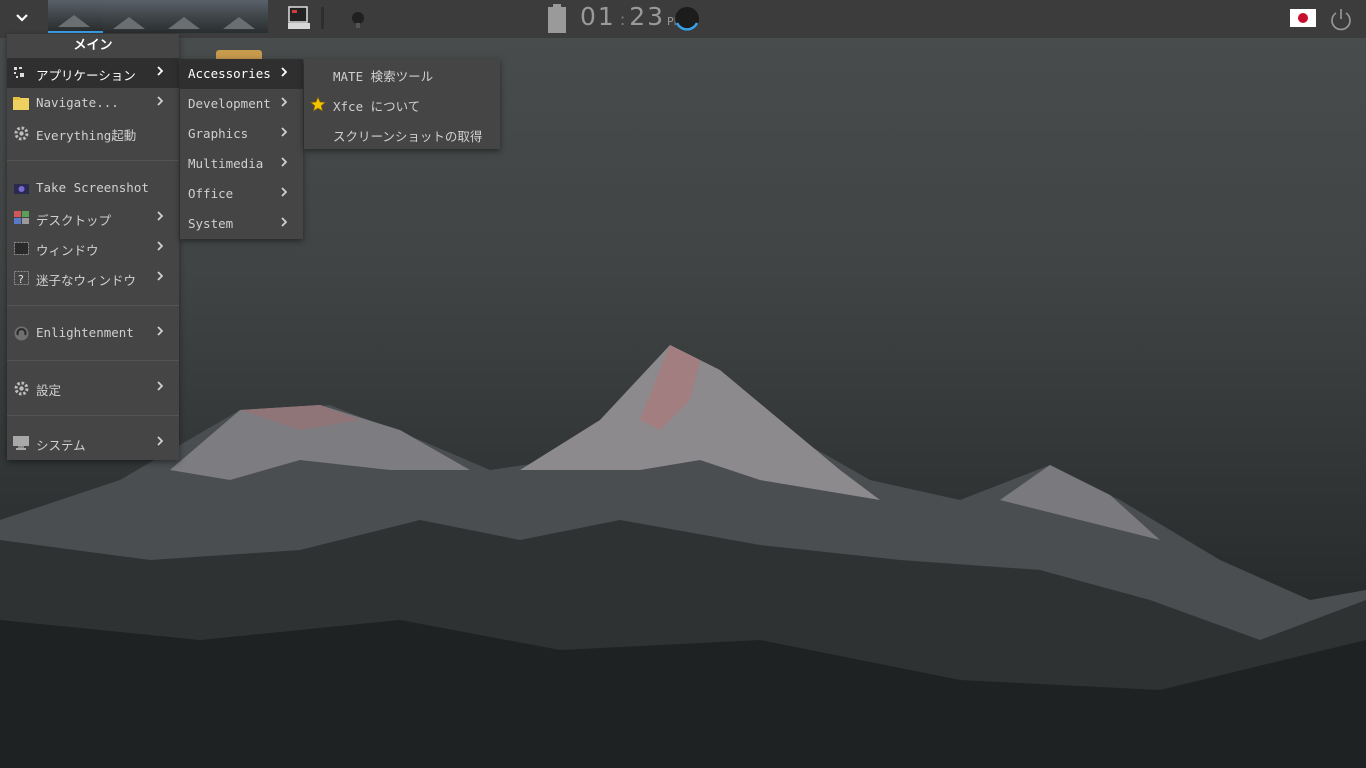  I want to click on menu-item-about-xfce: Xfce について, so click(402, 104).